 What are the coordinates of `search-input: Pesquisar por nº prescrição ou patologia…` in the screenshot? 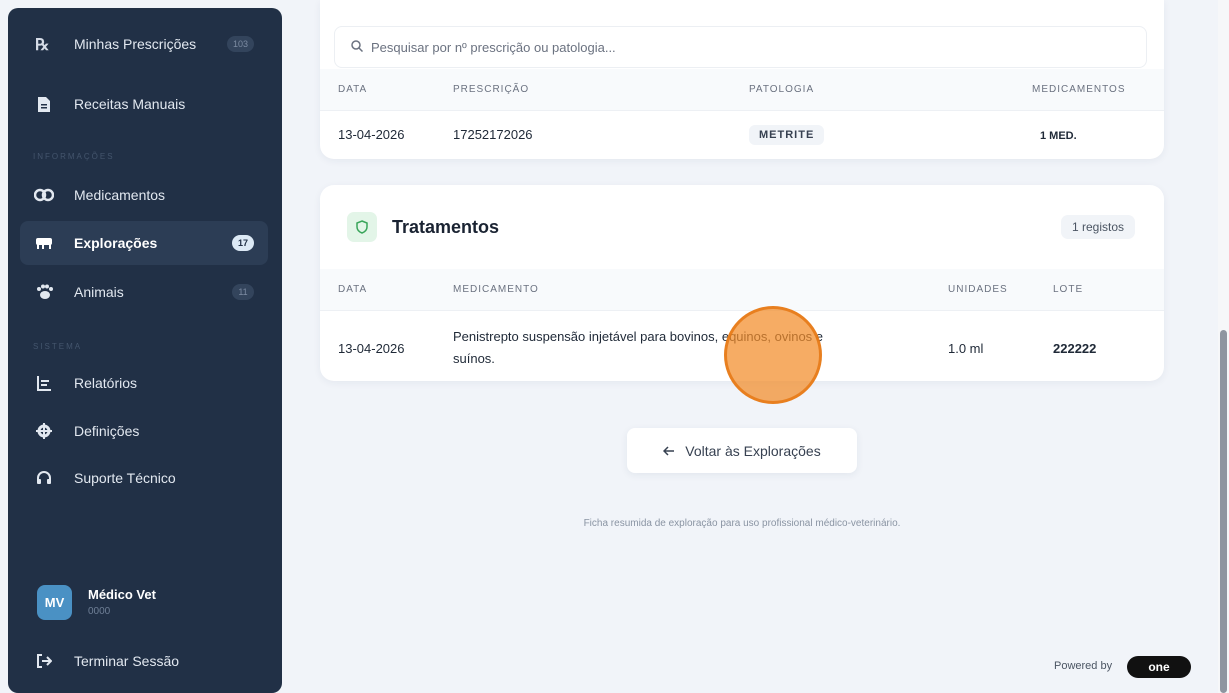 It's located at (740, 47).